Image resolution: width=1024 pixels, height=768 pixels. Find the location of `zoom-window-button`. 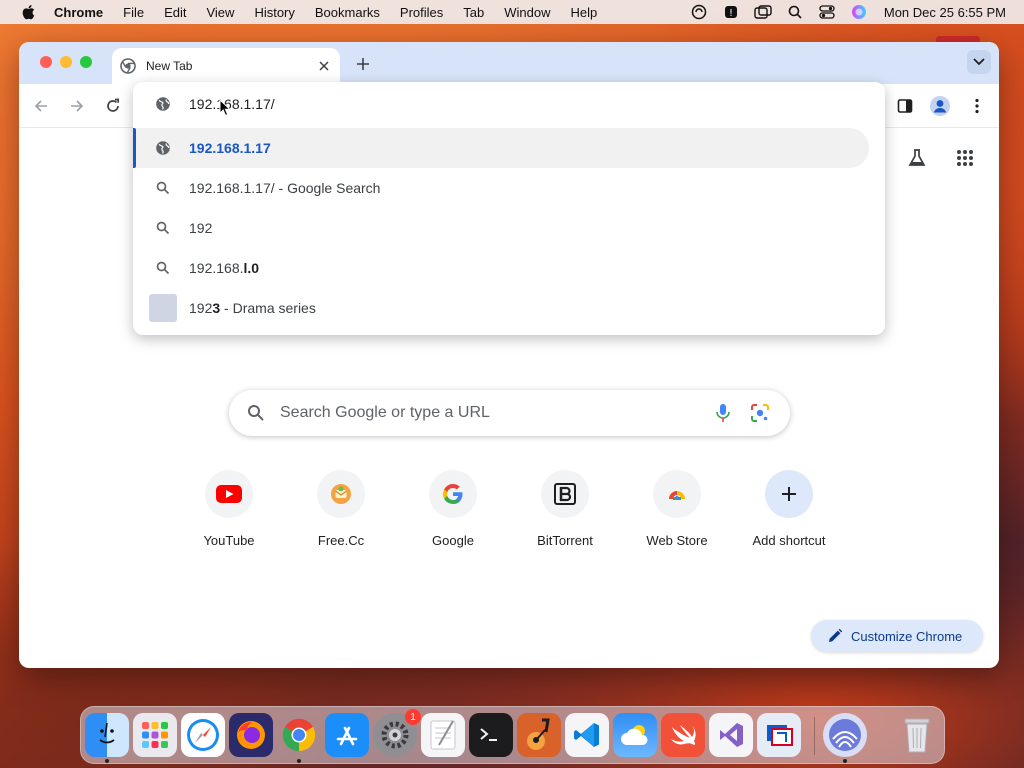

zoom-window-button is located at coordinates (86, 62).